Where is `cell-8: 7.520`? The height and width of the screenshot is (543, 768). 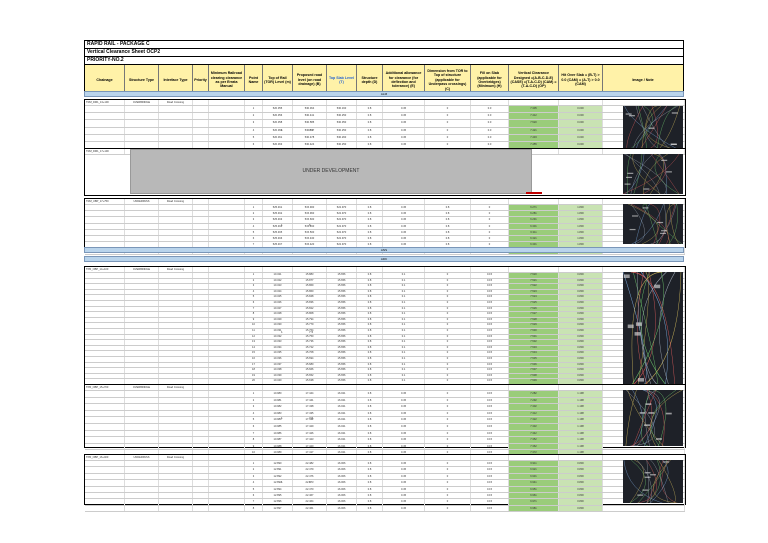 cell-8: 7.520 is located at coordinates (534, 275).